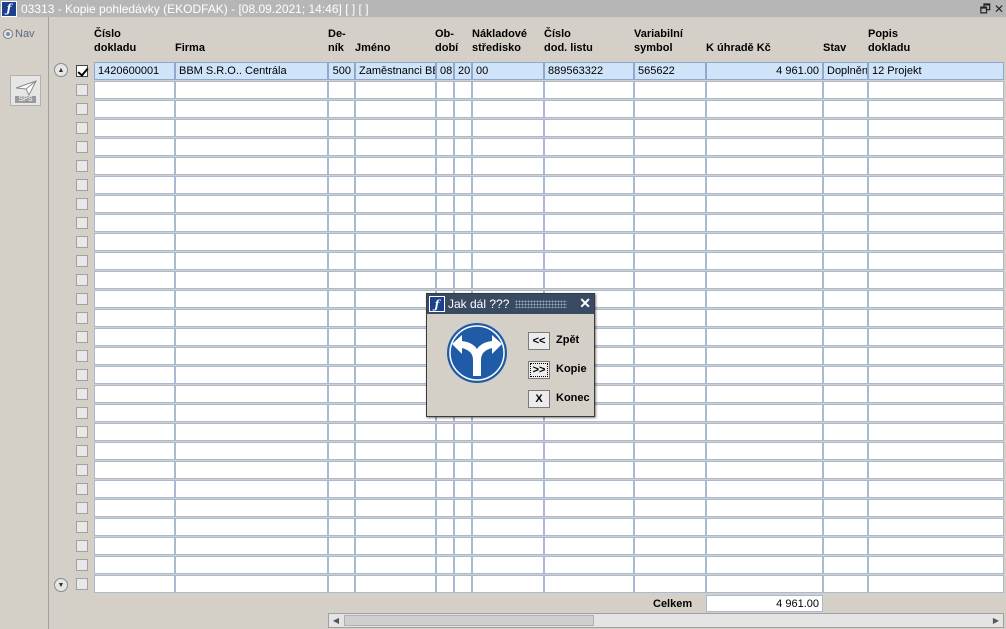  I want to click on scroll-up-button: ▲, so click(61, 70).